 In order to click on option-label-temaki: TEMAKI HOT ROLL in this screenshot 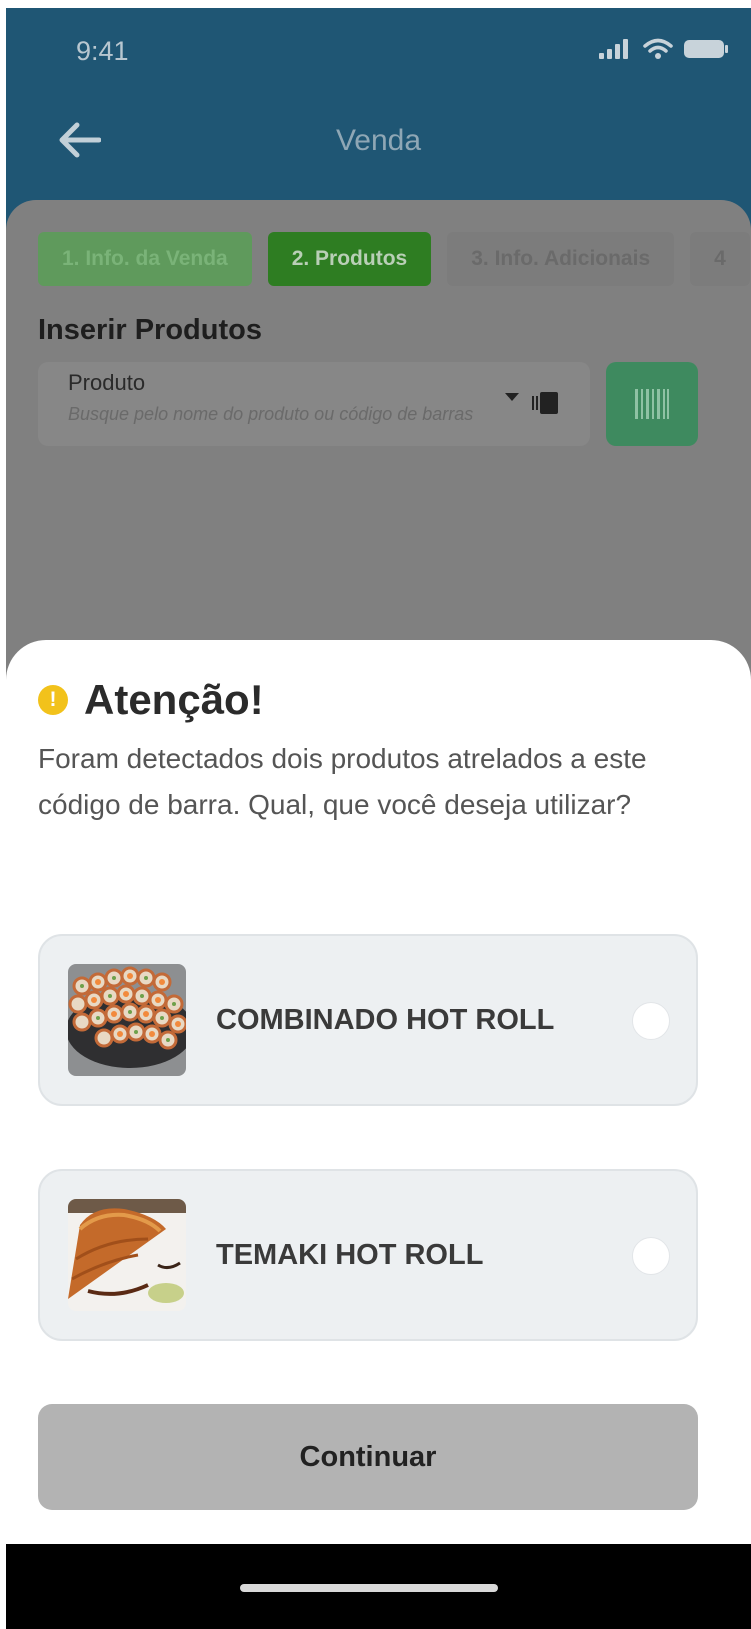, I will do `click(350, 1255)`.